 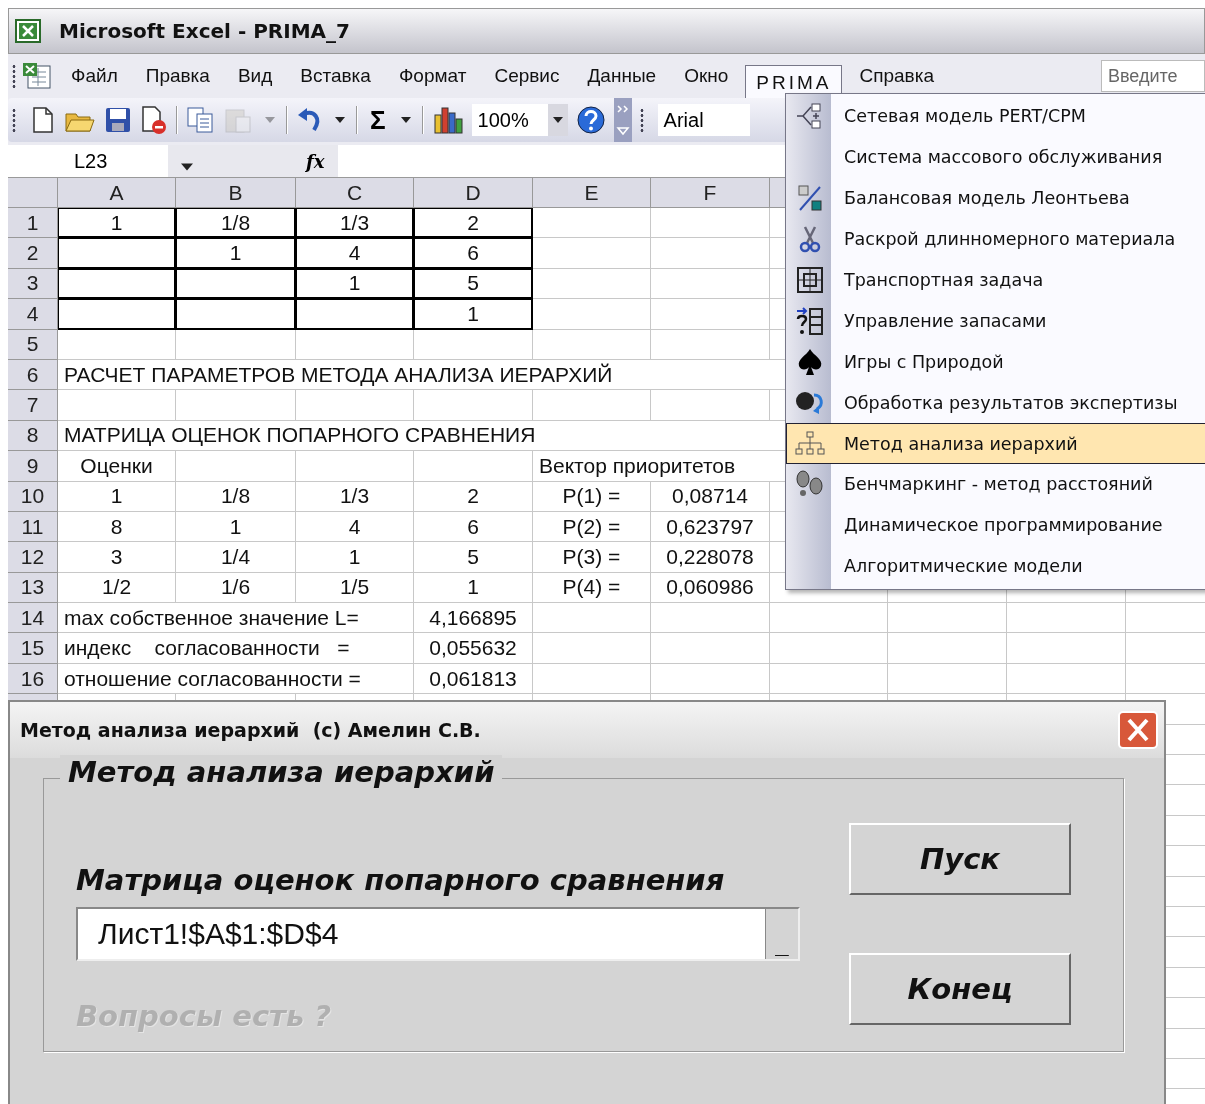 What do you see at coordinates (592, 527) in the screenshot?
I see `table-cell: P(2) =` at bounding box center [592, 527].